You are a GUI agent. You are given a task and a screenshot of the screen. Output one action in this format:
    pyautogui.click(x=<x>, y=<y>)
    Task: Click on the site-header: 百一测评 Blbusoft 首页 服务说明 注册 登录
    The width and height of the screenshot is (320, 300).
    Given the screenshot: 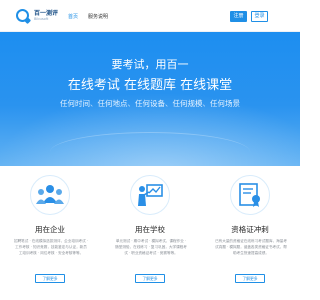 What is the action you would take?
    pyautogui.click(x=150, y=16)
    